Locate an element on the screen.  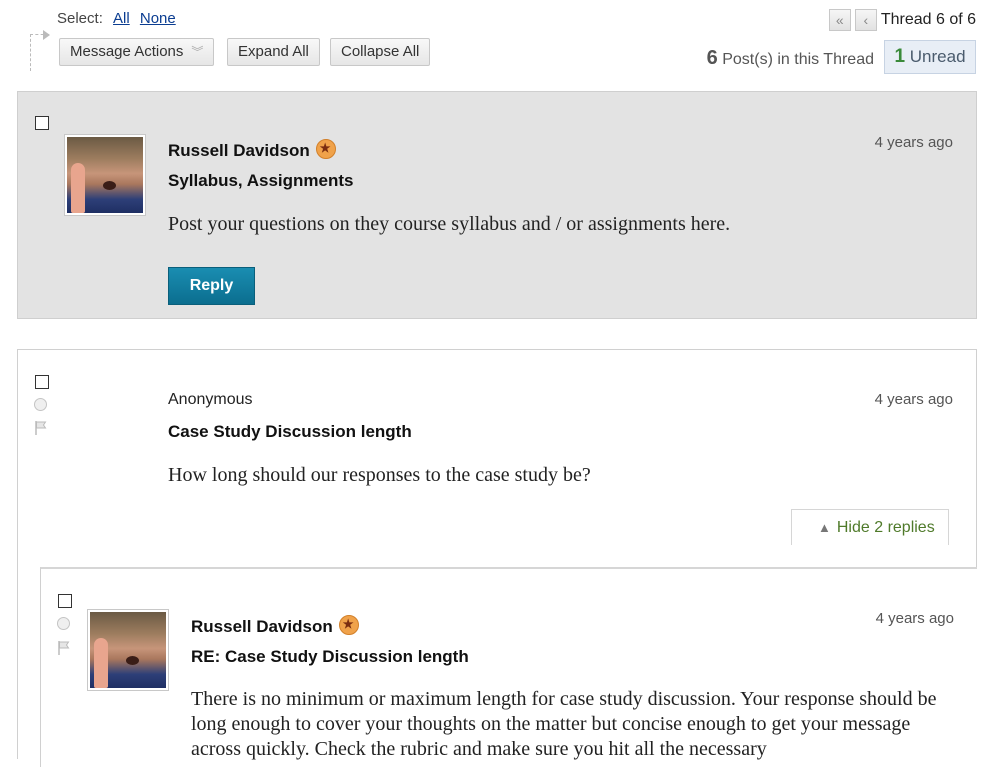
thread-position: Thread 6 of 6 is located at coordinates (928, 19).